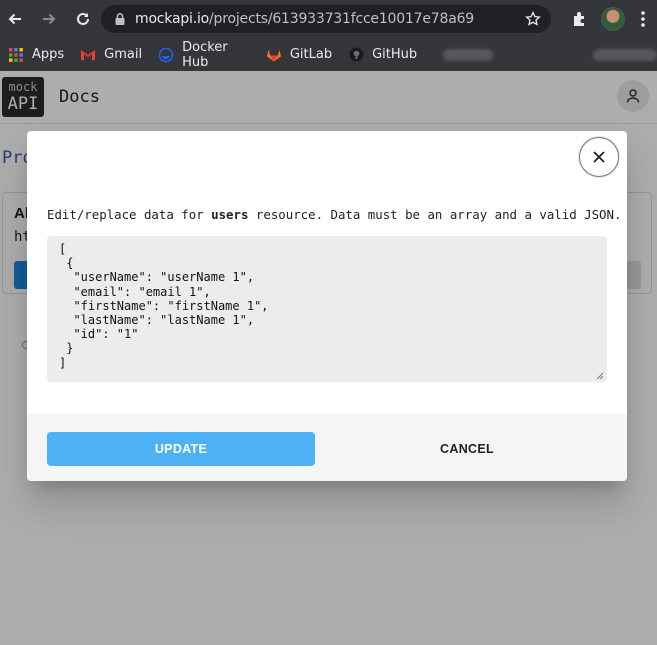 This screenshot has height=645, width=657. What do you see at coordinates (327, 447) in the screenshot?
I see `dialog-footer: UPDATE CANCEL` at bounding box center [327, 447].